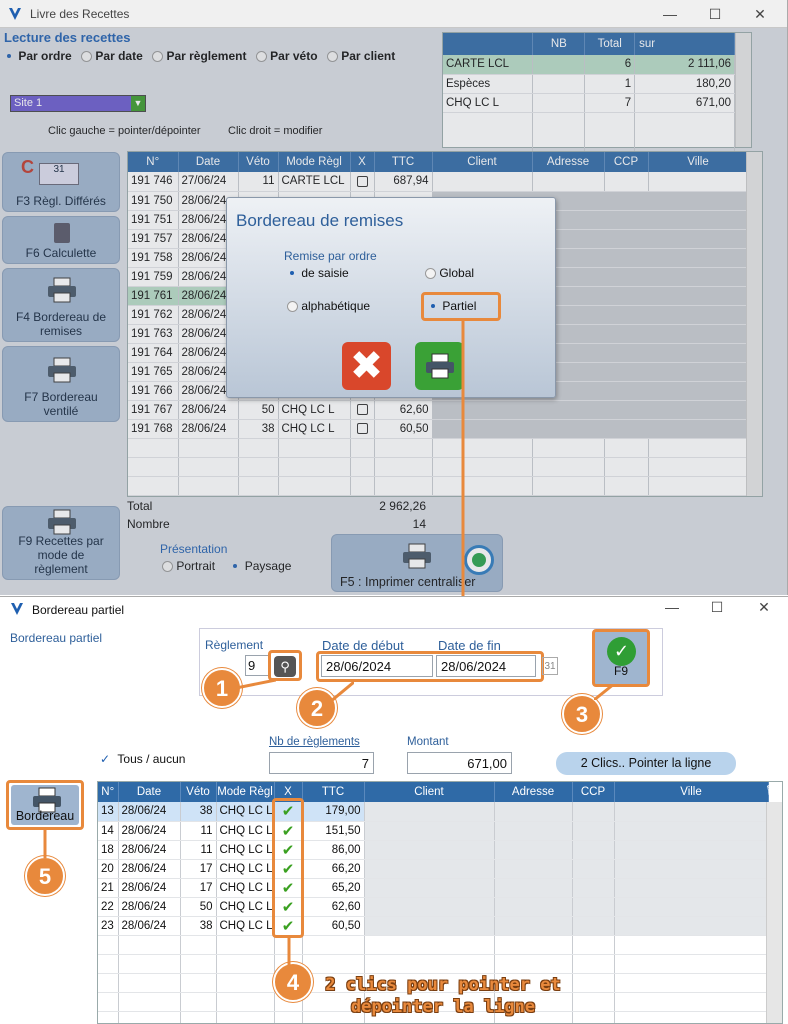 The image size is (788, 1024). I want to click on summary-row: Espèces 1 180,20, so click(589, 84).